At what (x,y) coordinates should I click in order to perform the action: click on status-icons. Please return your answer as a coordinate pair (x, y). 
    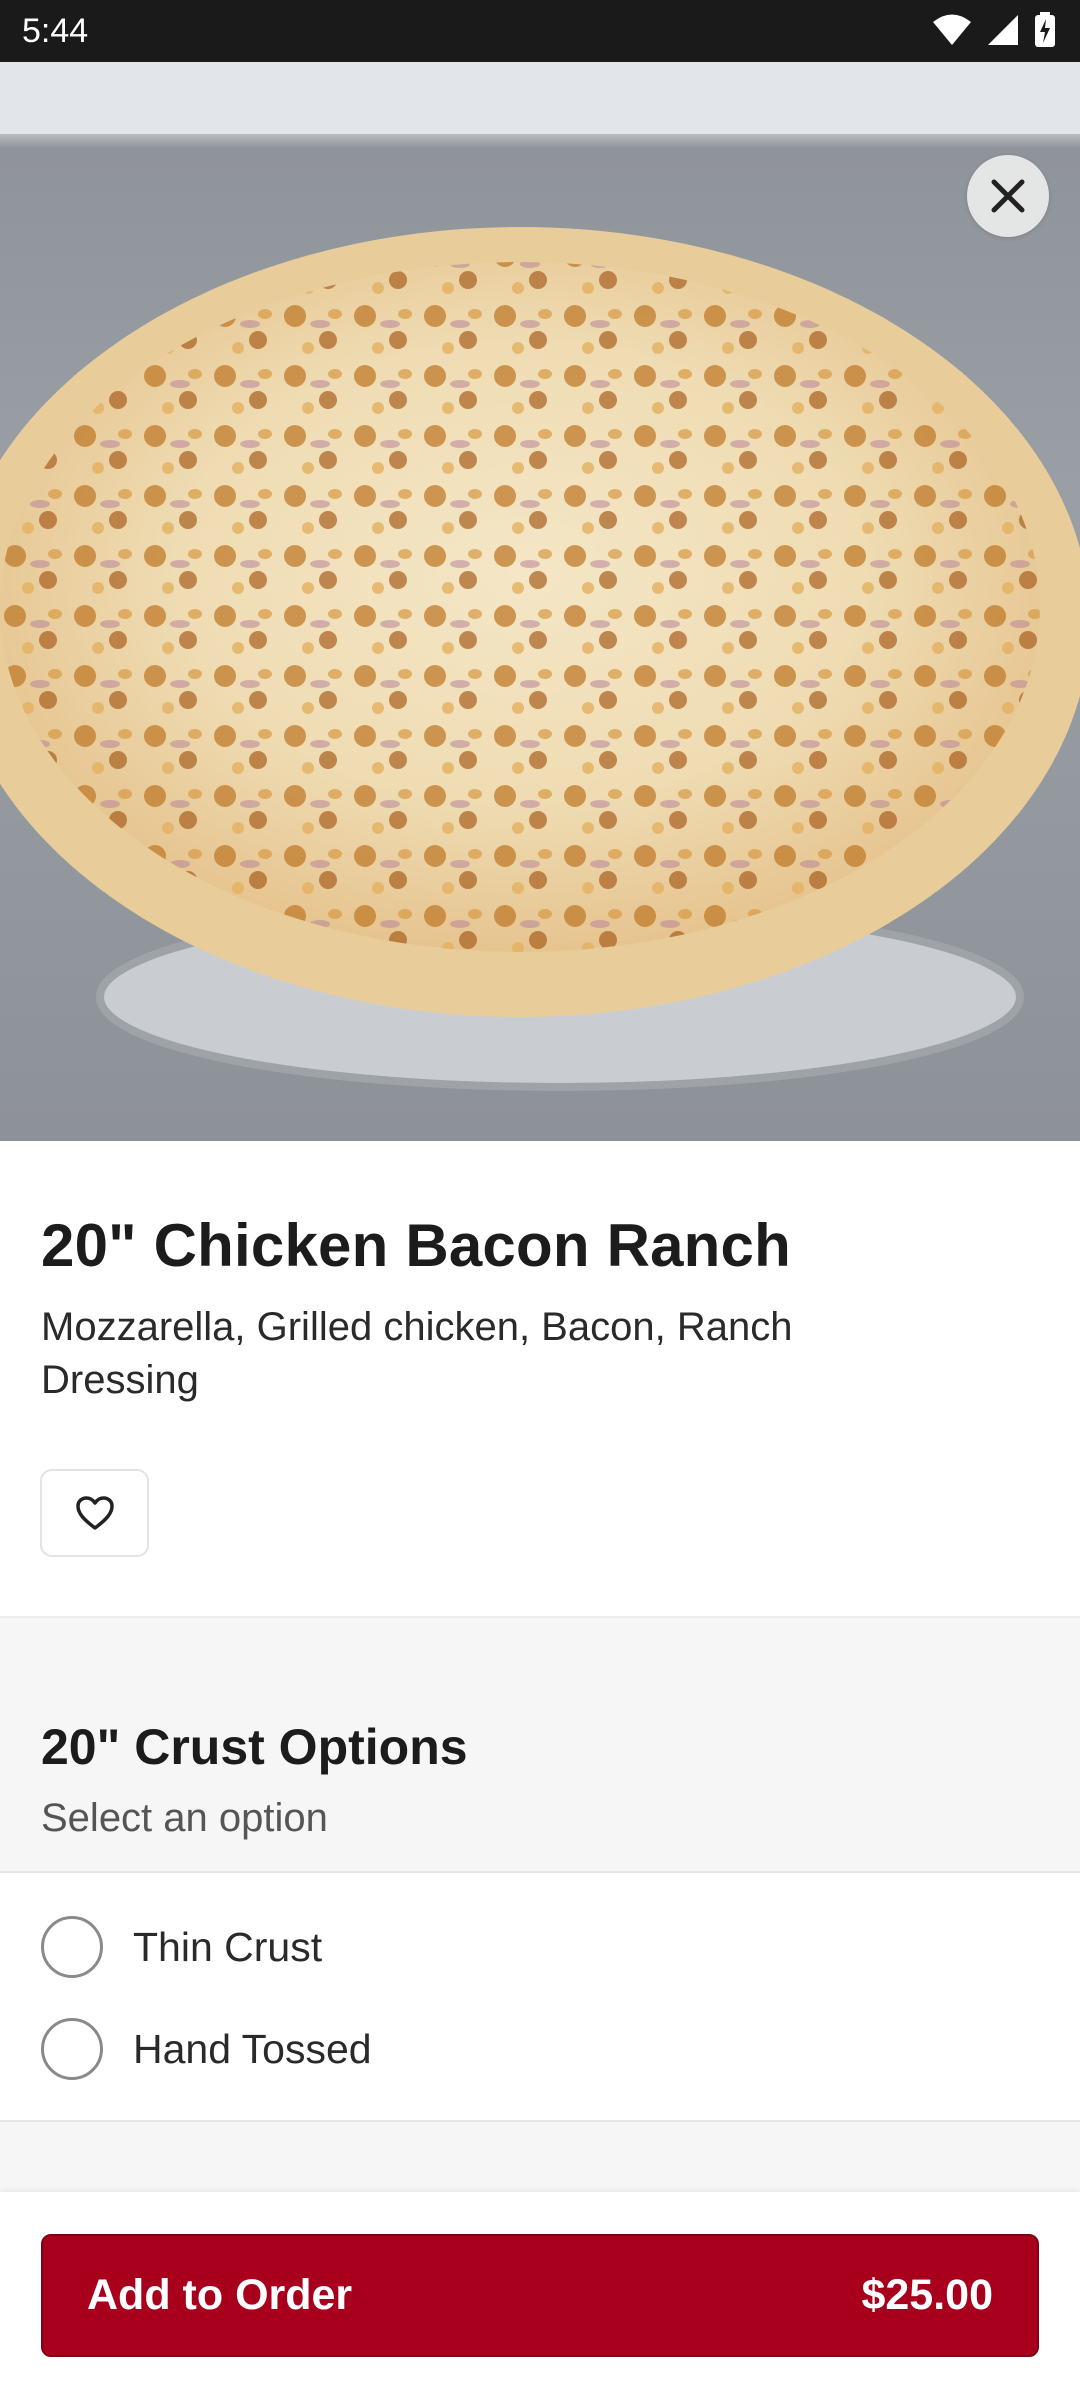
    Looking at the image, I should click on (994, 30).